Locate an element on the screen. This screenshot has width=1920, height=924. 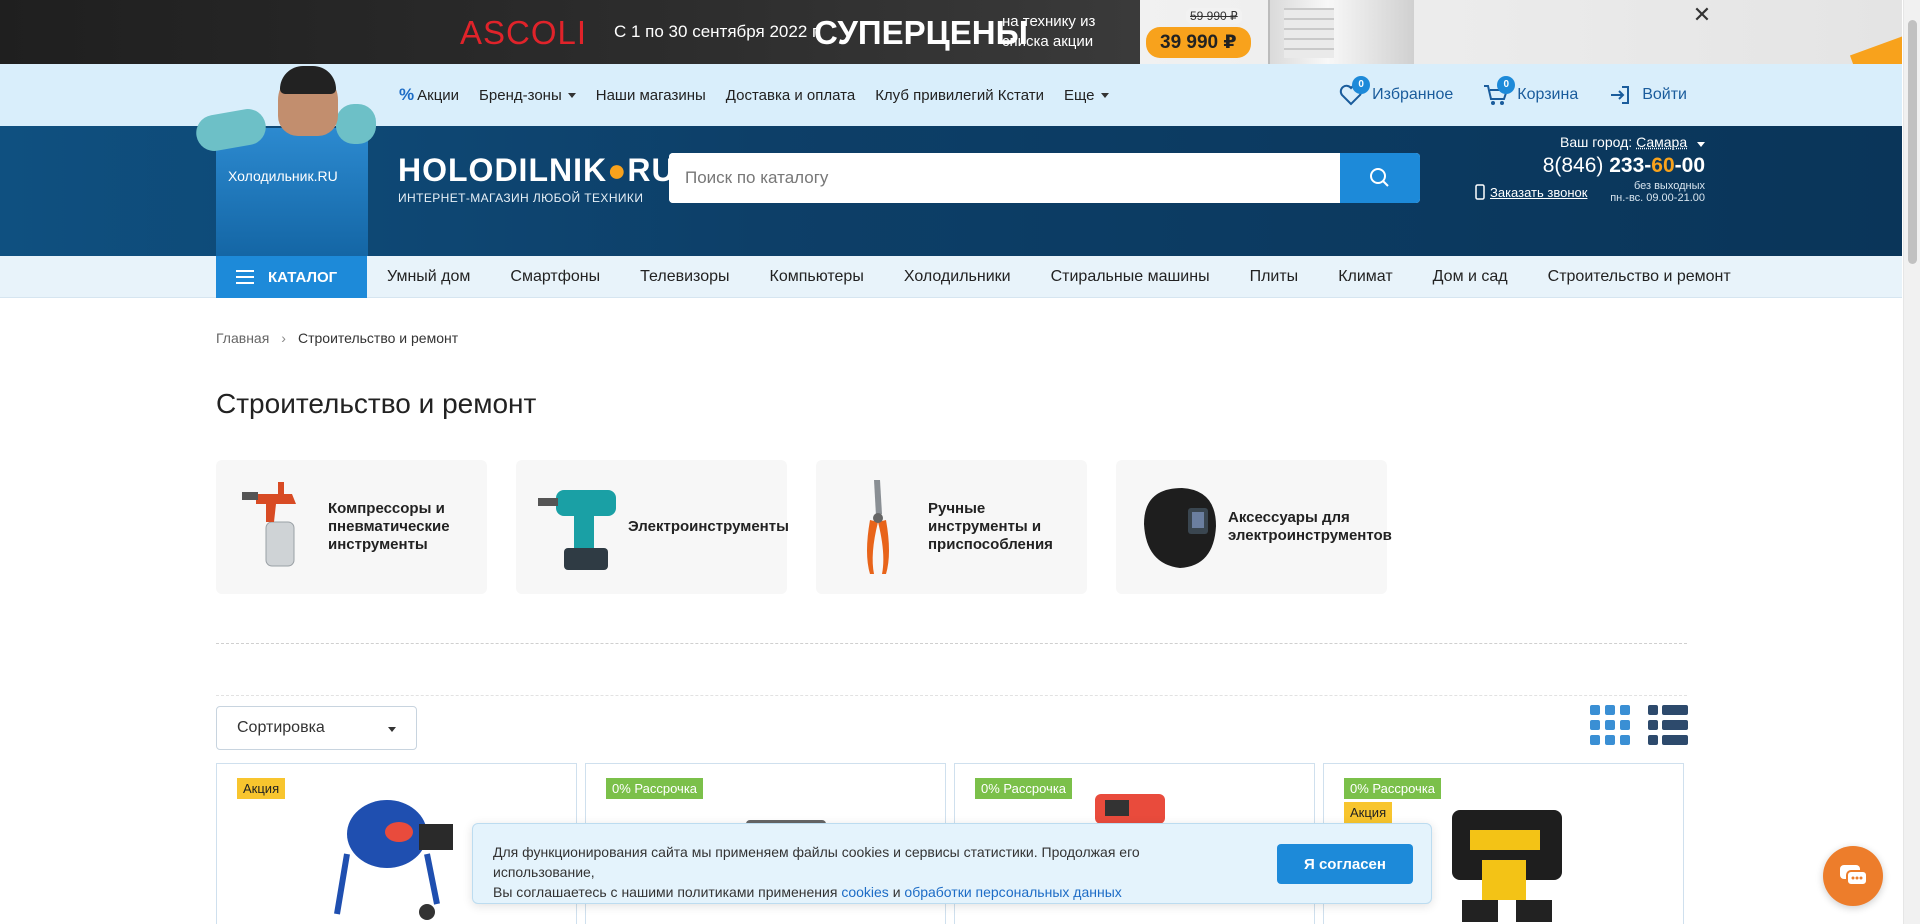
welding-mask-icon is located at coordinates (1180, 528).